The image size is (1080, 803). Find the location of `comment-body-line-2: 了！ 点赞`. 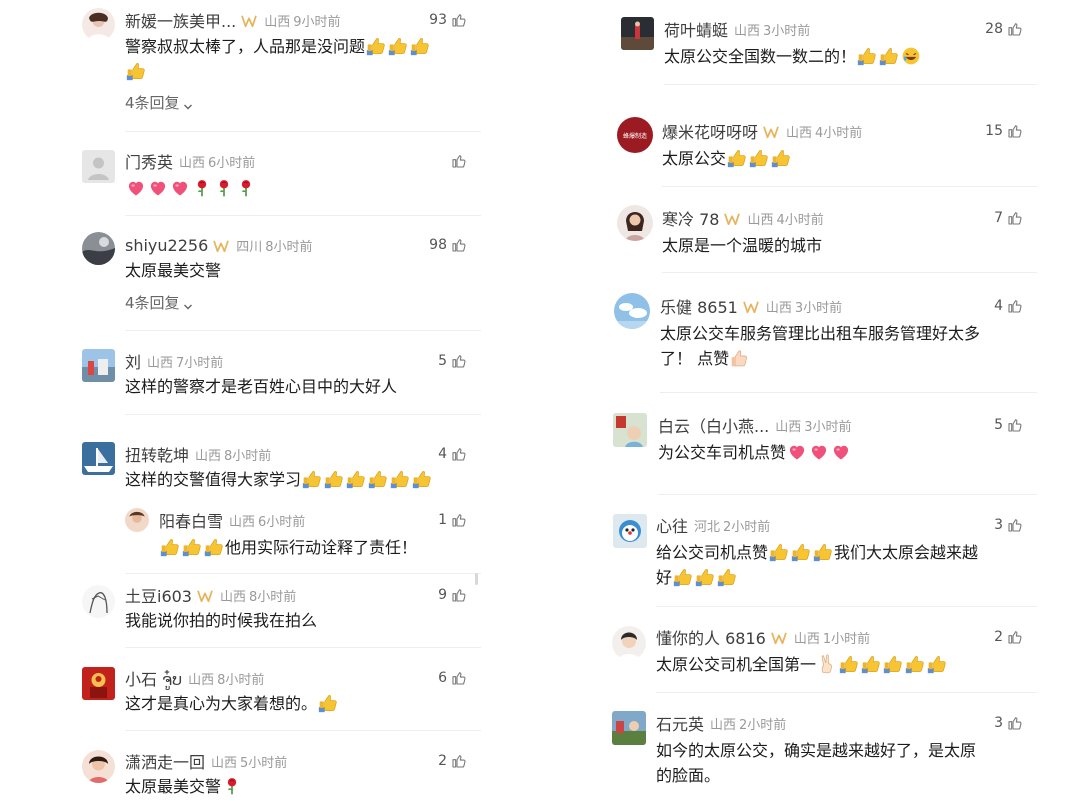

comment-body-line-2: 了！ 点赞 is located at coordinates (695, 358).